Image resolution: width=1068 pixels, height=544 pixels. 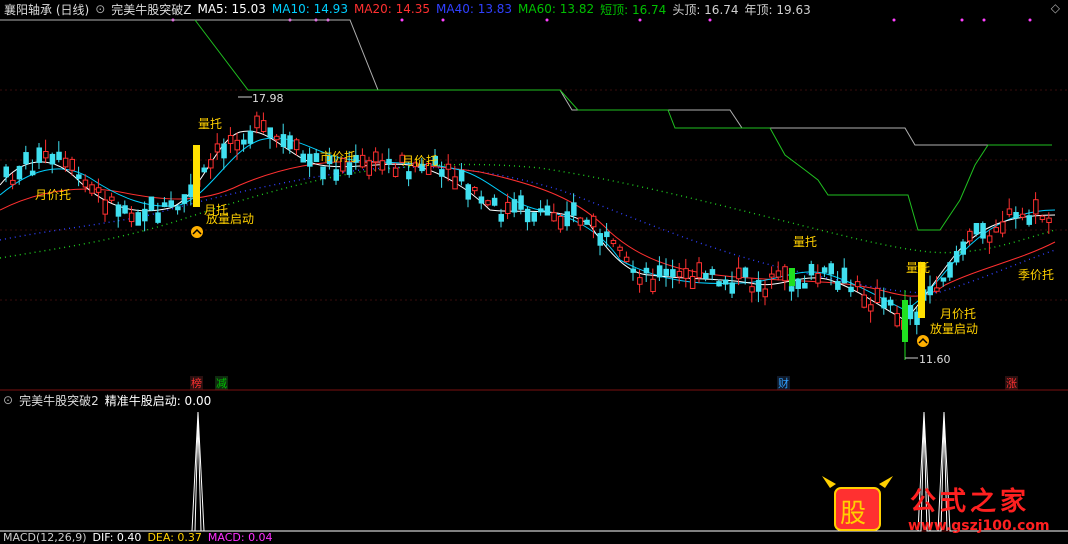 I want to click on event-marker-jian: 减, so click(x=221, y=383).